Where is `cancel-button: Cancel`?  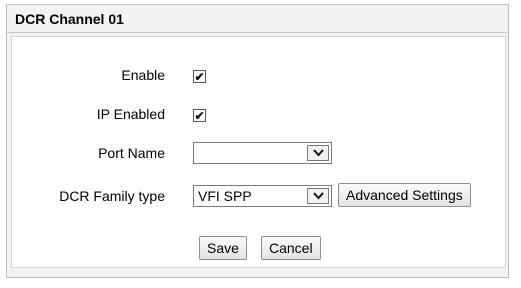 cancel-button: Cancel is located at coordinates (291, 248).